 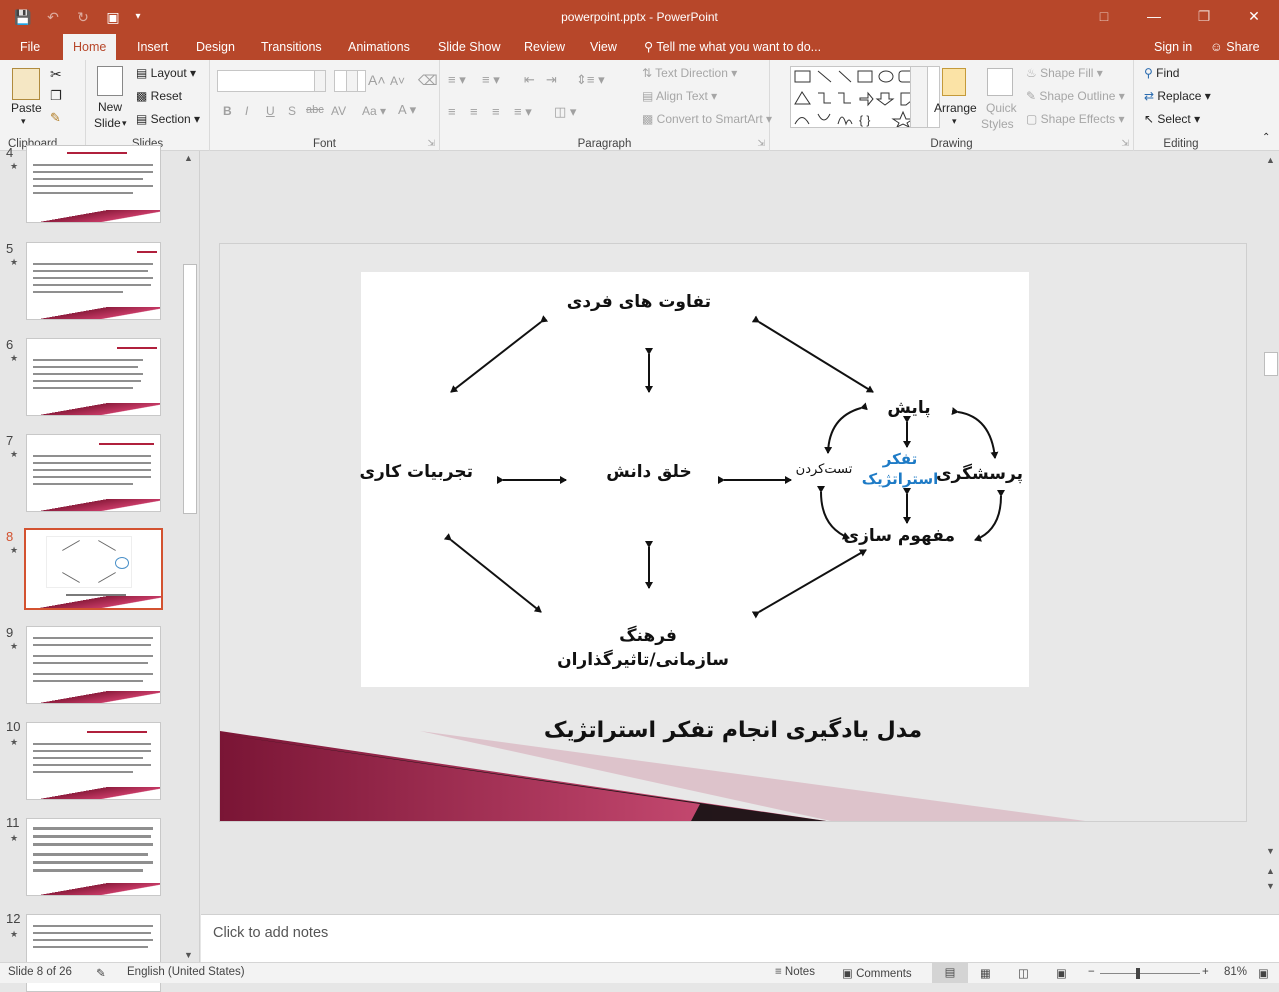 What do you see at coordinates (56, 74) in the screenshot?
I see `cut-icon: ✂` at bounding box center [56, 74].